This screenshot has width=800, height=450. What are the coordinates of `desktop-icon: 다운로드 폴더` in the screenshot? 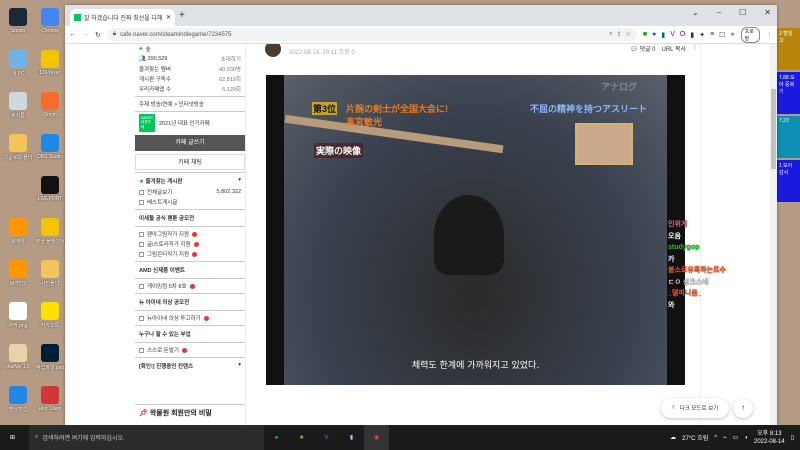 It's located at (18, 147).